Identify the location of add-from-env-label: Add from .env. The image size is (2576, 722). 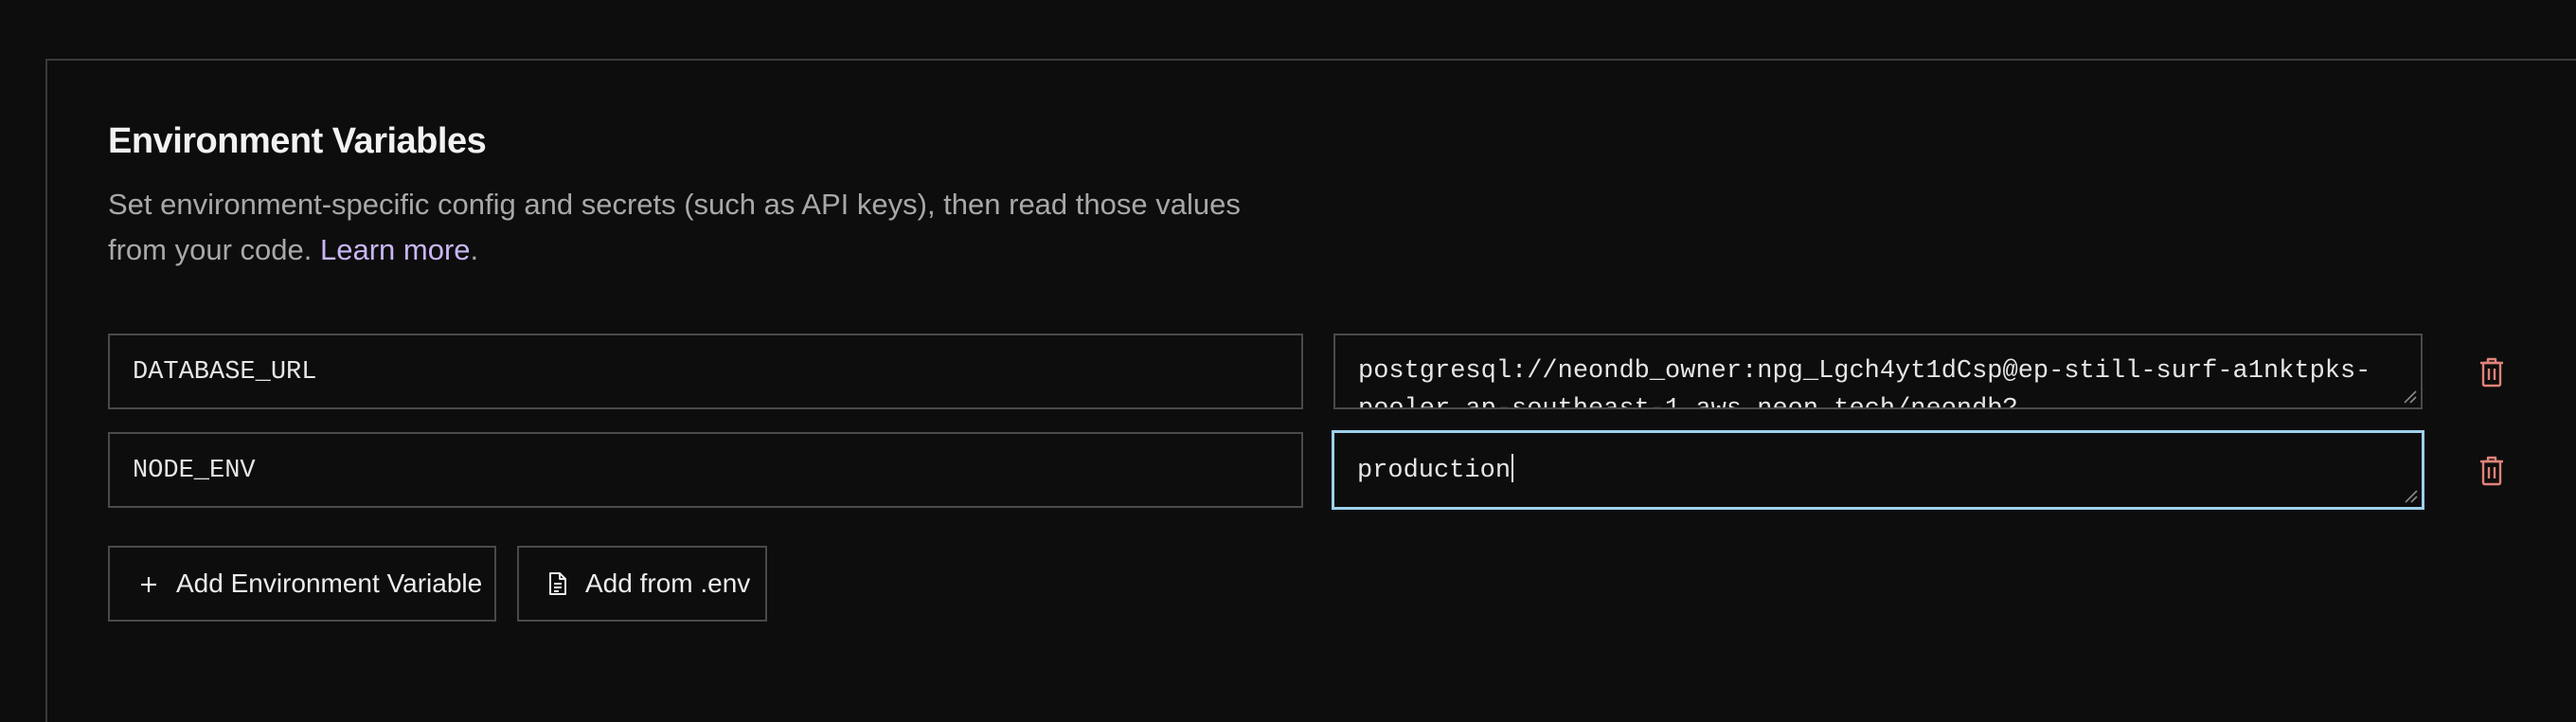
(668, 583).